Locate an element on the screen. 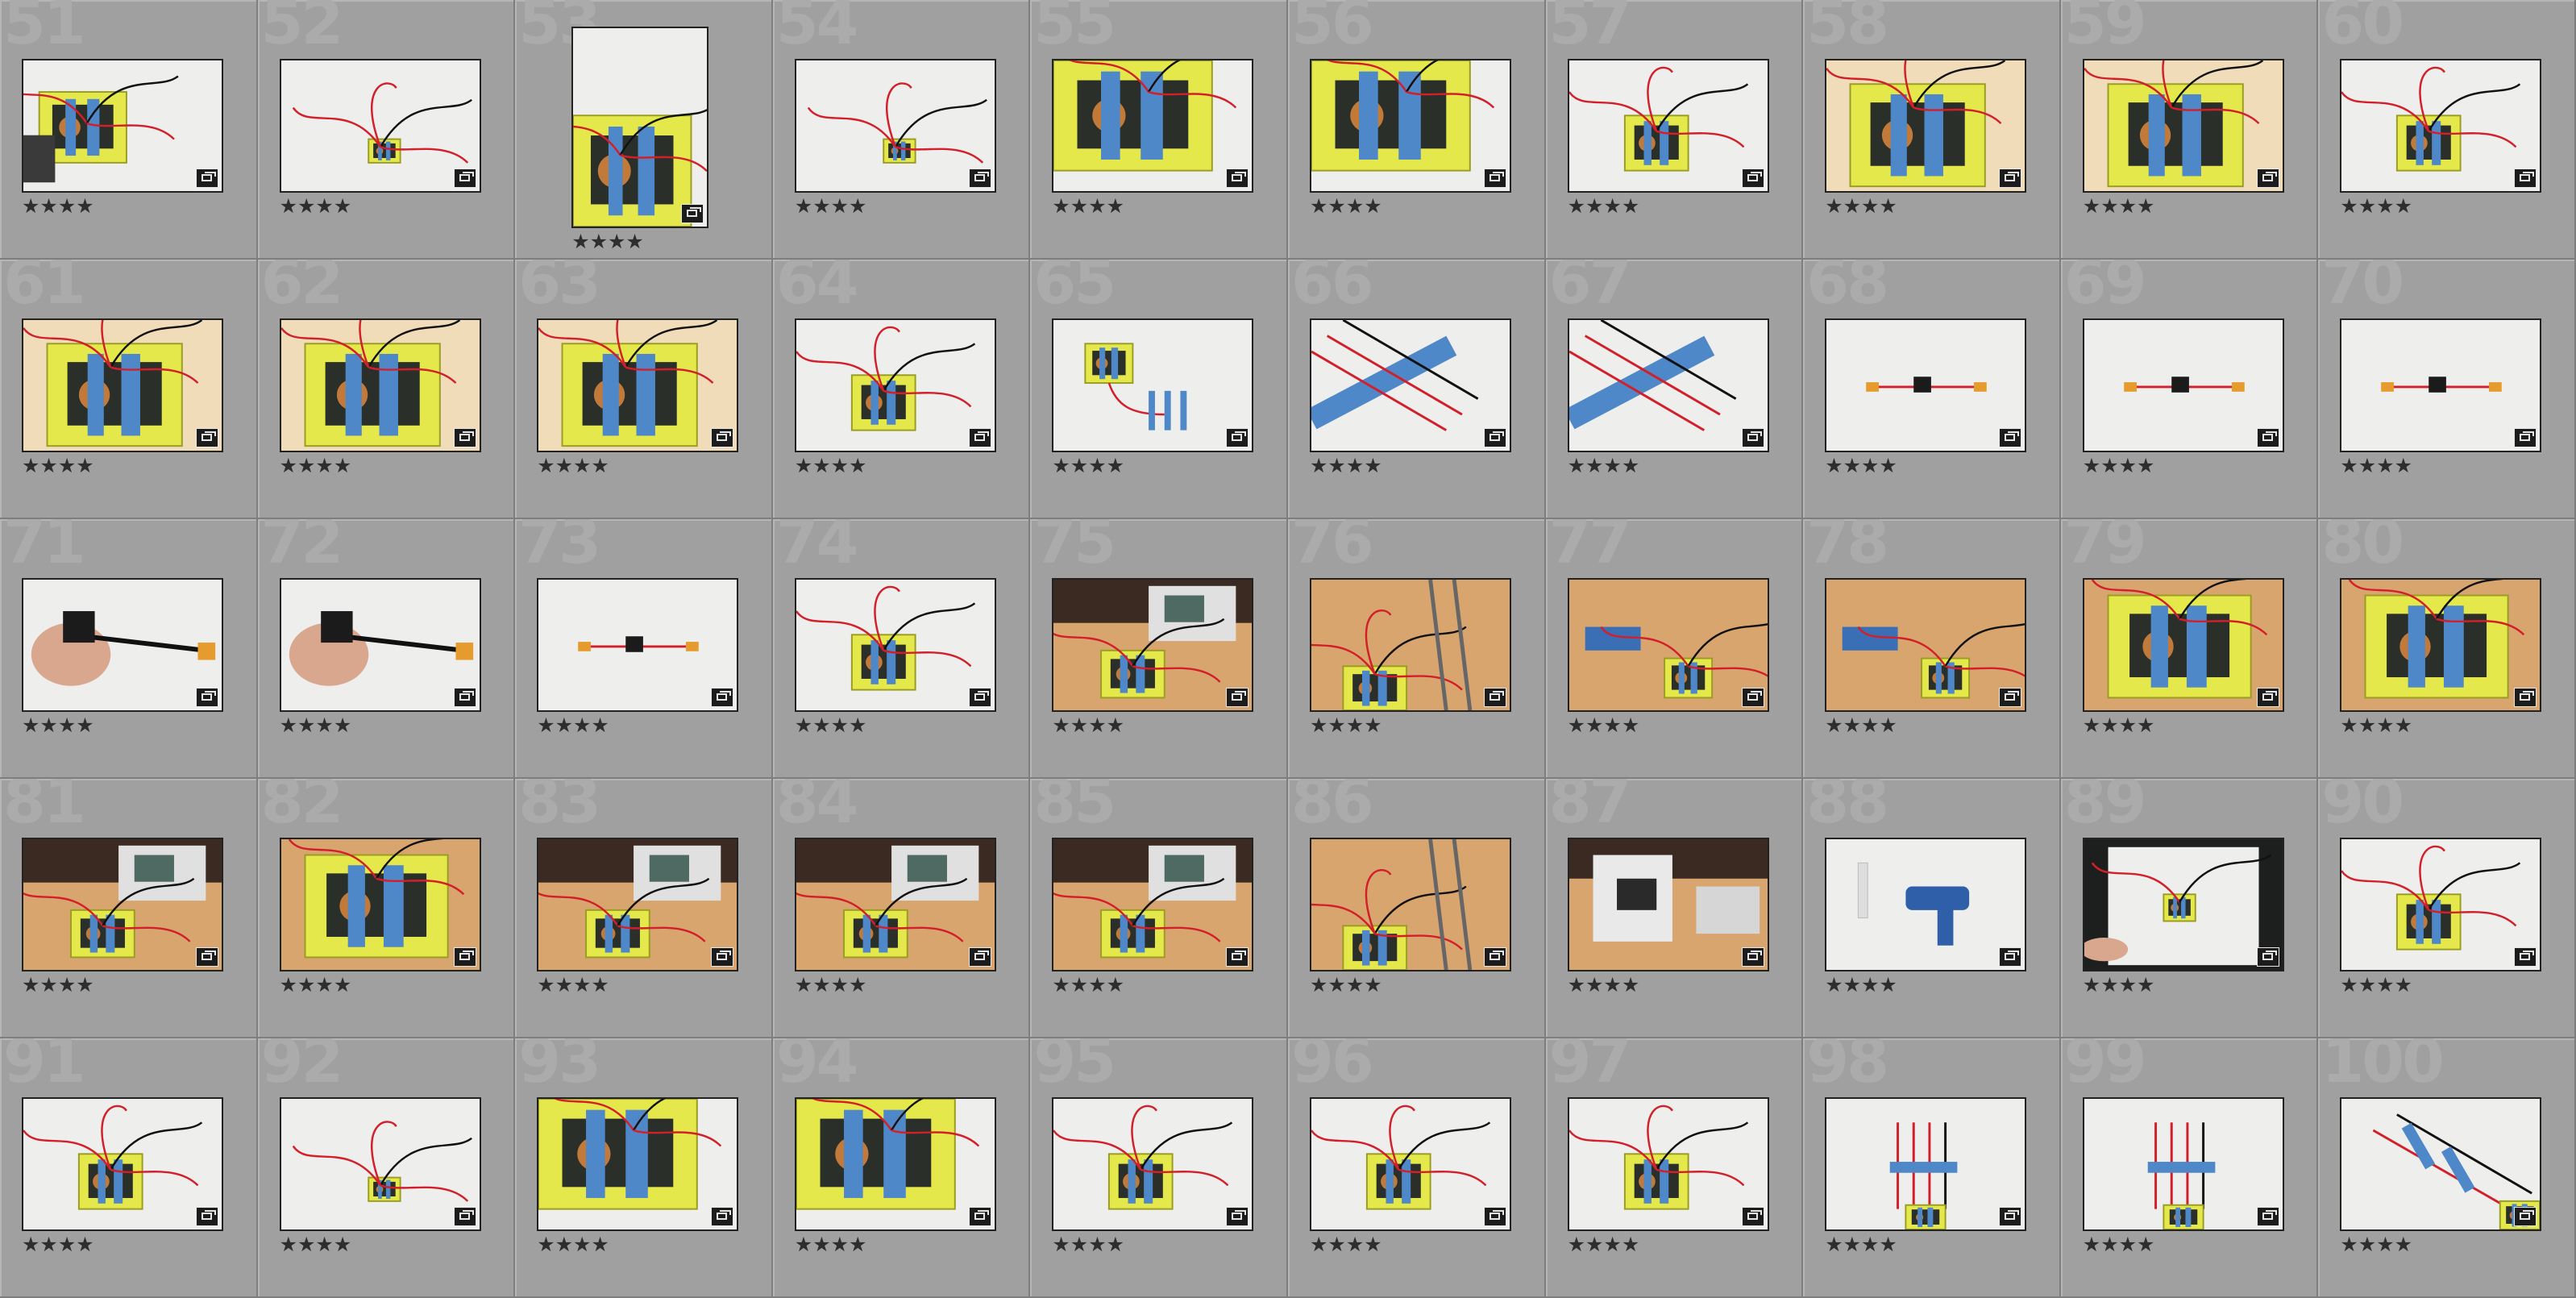 Image resolution: width=2576 pixels, height=1298 pixels. grid-cell: 58 ★★★★ is located at coordinates (1932, 130).